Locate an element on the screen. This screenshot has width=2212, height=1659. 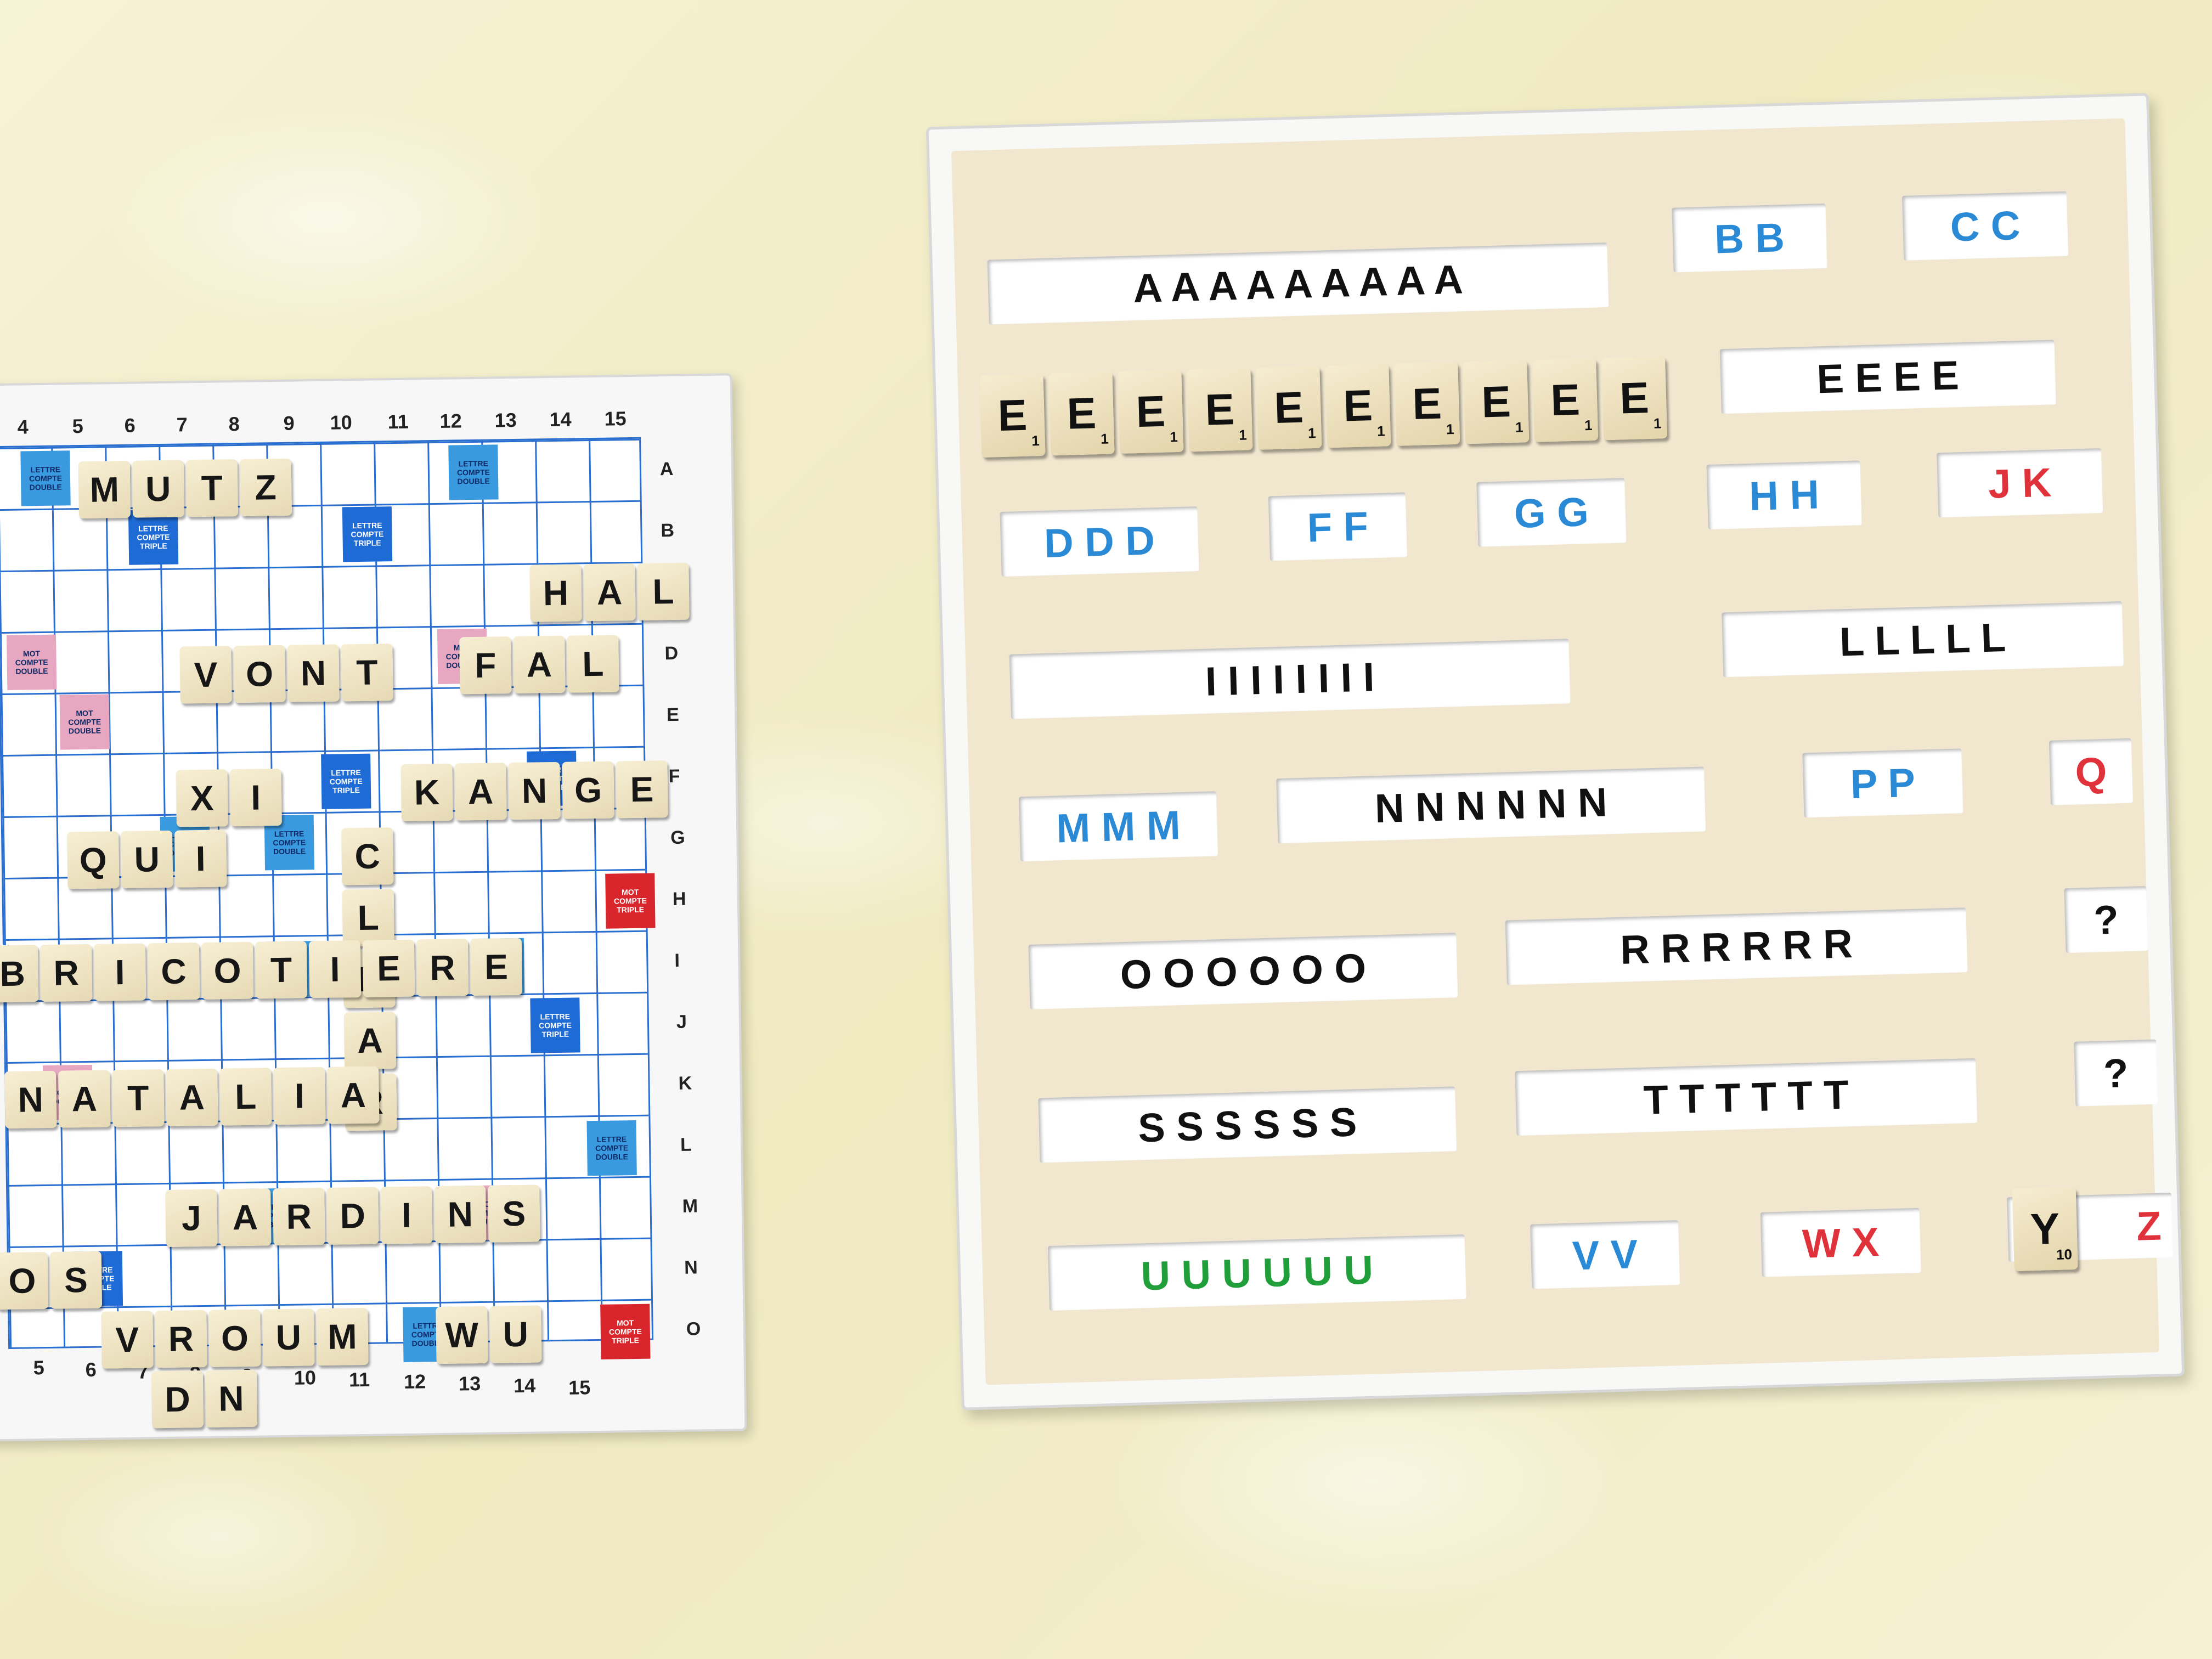
row-letter: K is located at coordinates (685, 1083).